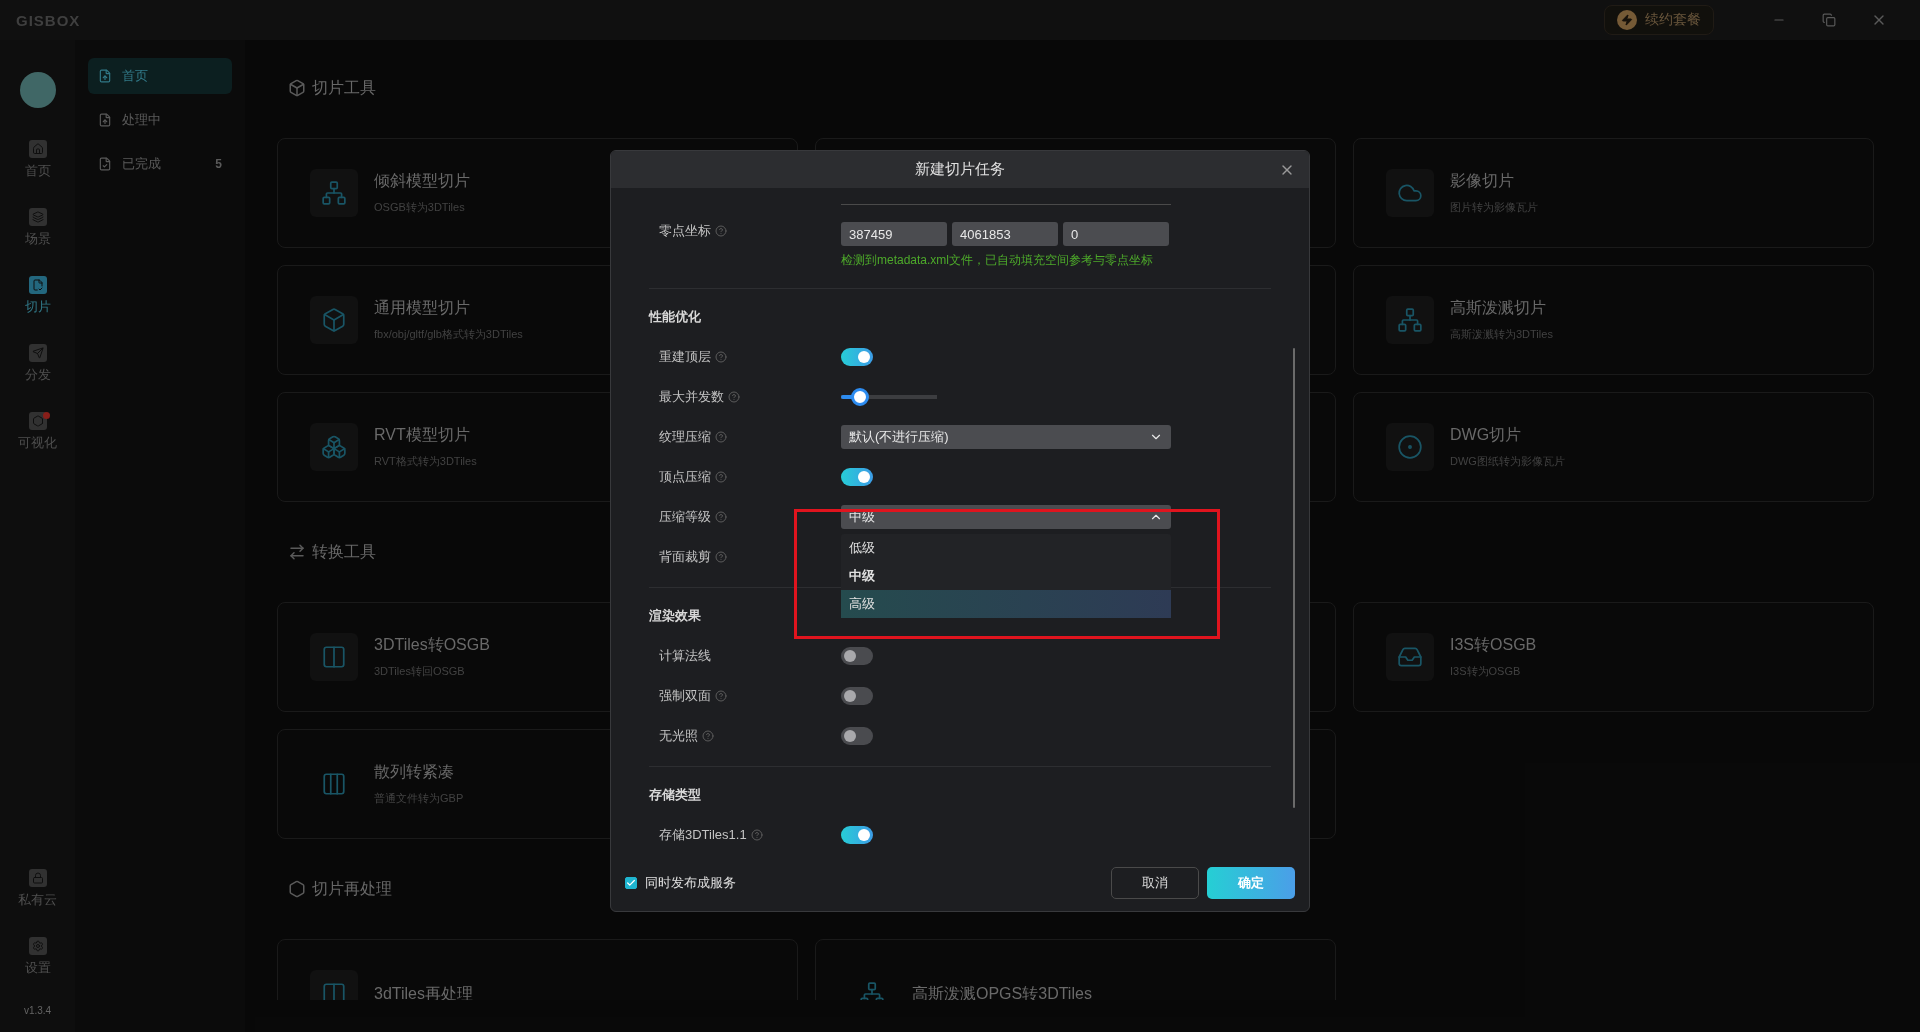  I want to click on confirm-button: 确定, so click(1251, 883).